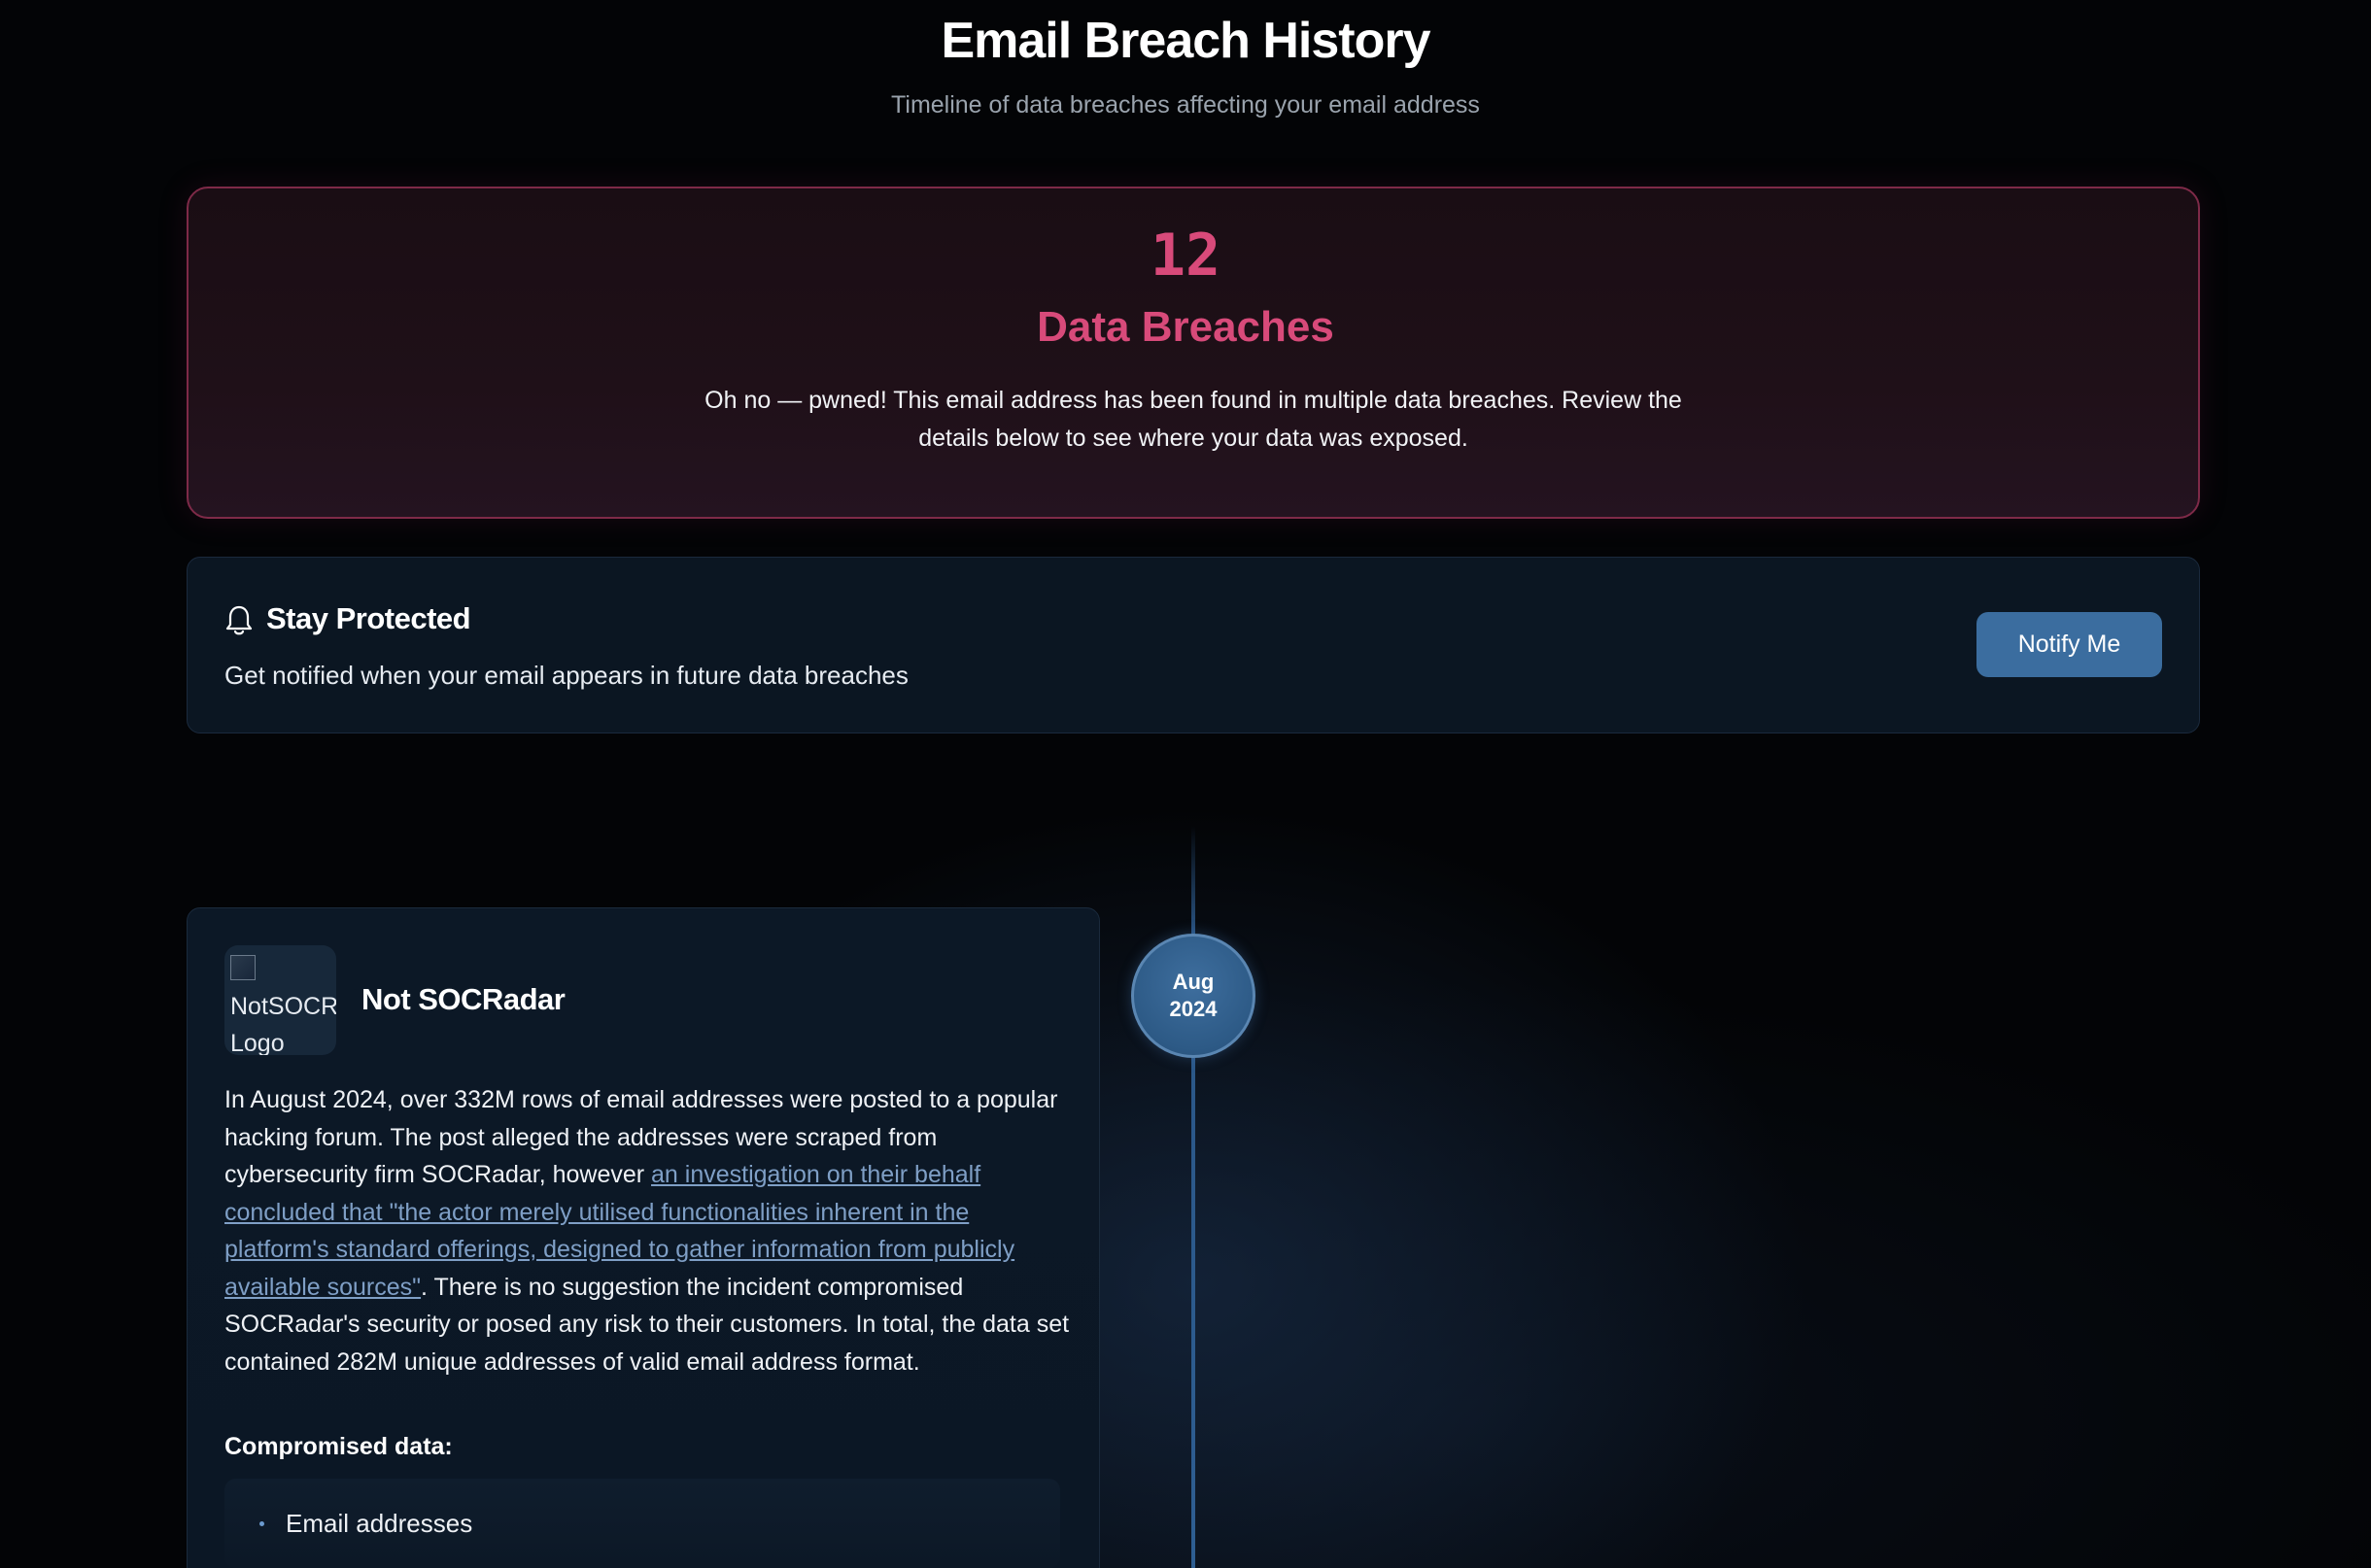 This screenshot has width=2371, height=1568. Describe the element at coordinates (283, 1024) in the screenshot. I see `breach-logo-alt-text: NotSOCRadar Logo` at that location.